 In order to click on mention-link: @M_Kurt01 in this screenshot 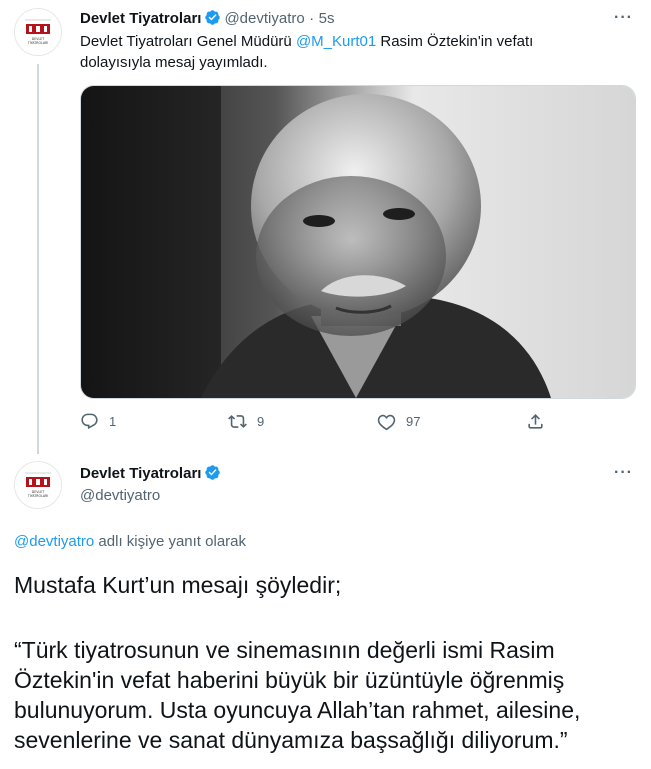, I will do `click(336, 41)`.